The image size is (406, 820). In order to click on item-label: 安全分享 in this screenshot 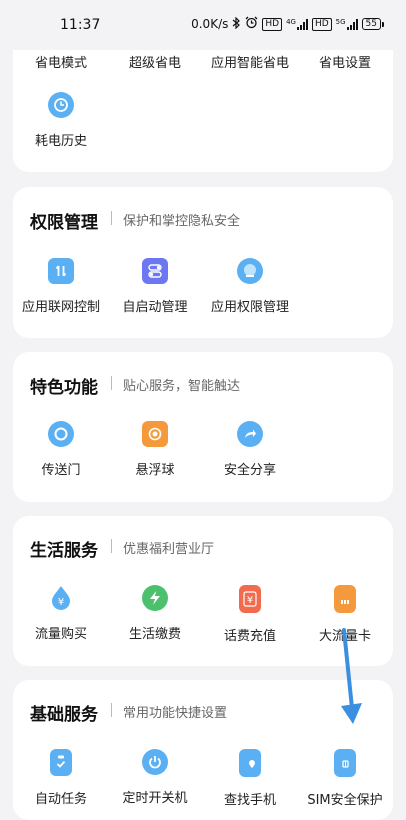, I will do `click(249, 470)`.